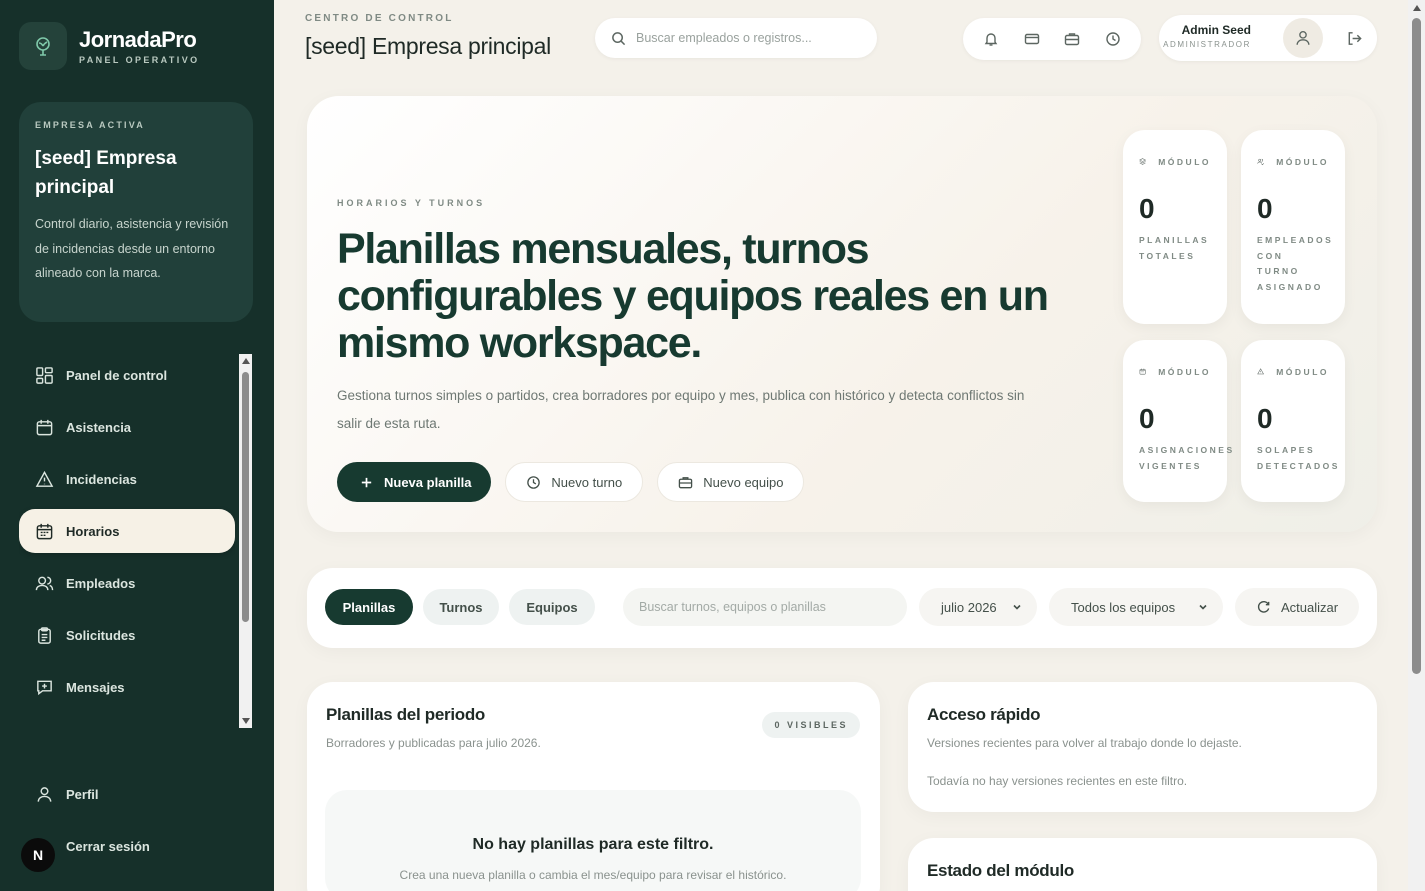  I want to click on module-status-panel: Estado del módulo, so click(1142, 864).